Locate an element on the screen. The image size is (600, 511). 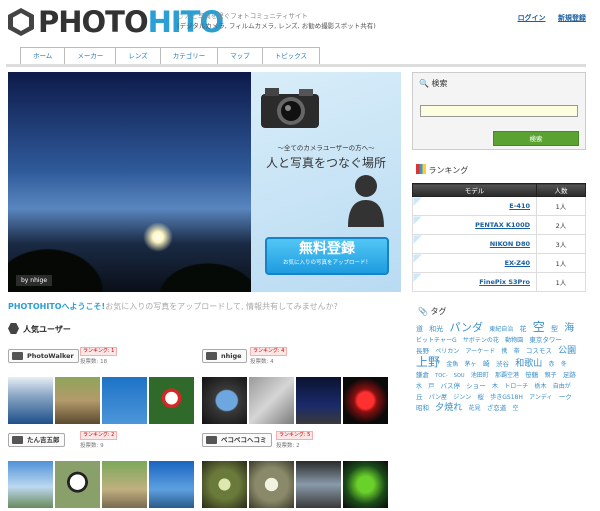
tag-link: 木 is located at coordinates (495, 386).